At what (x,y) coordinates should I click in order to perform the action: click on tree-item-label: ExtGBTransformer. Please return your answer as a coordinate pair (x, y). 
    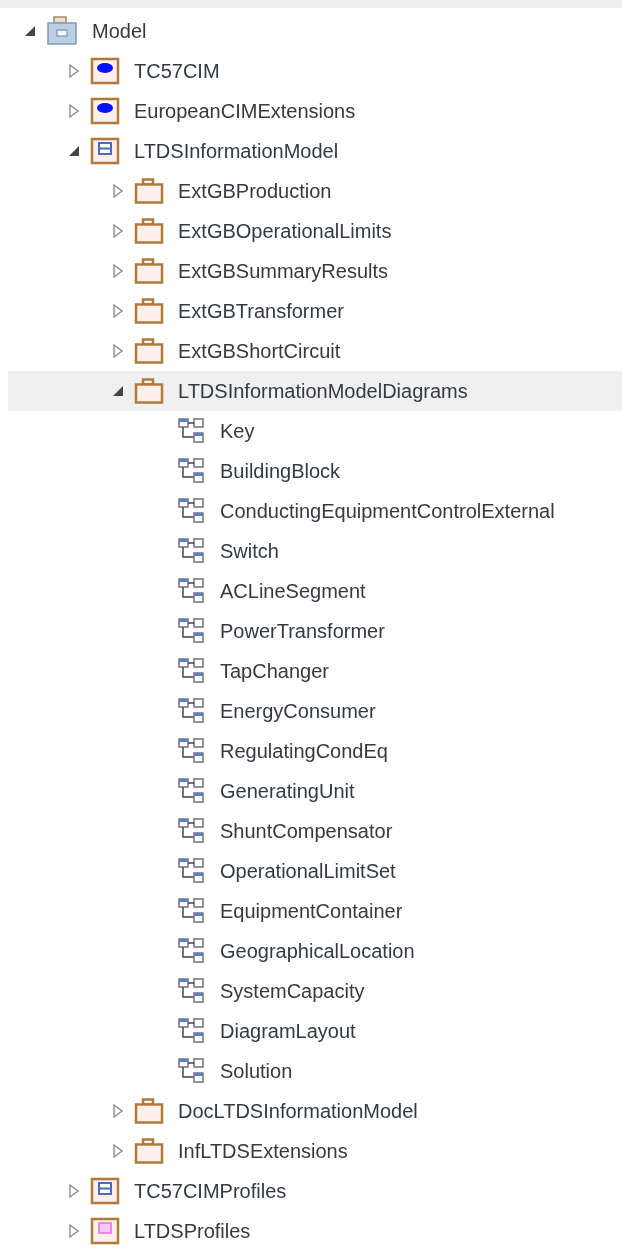
    Looking at the image, I should click on (261, 311).